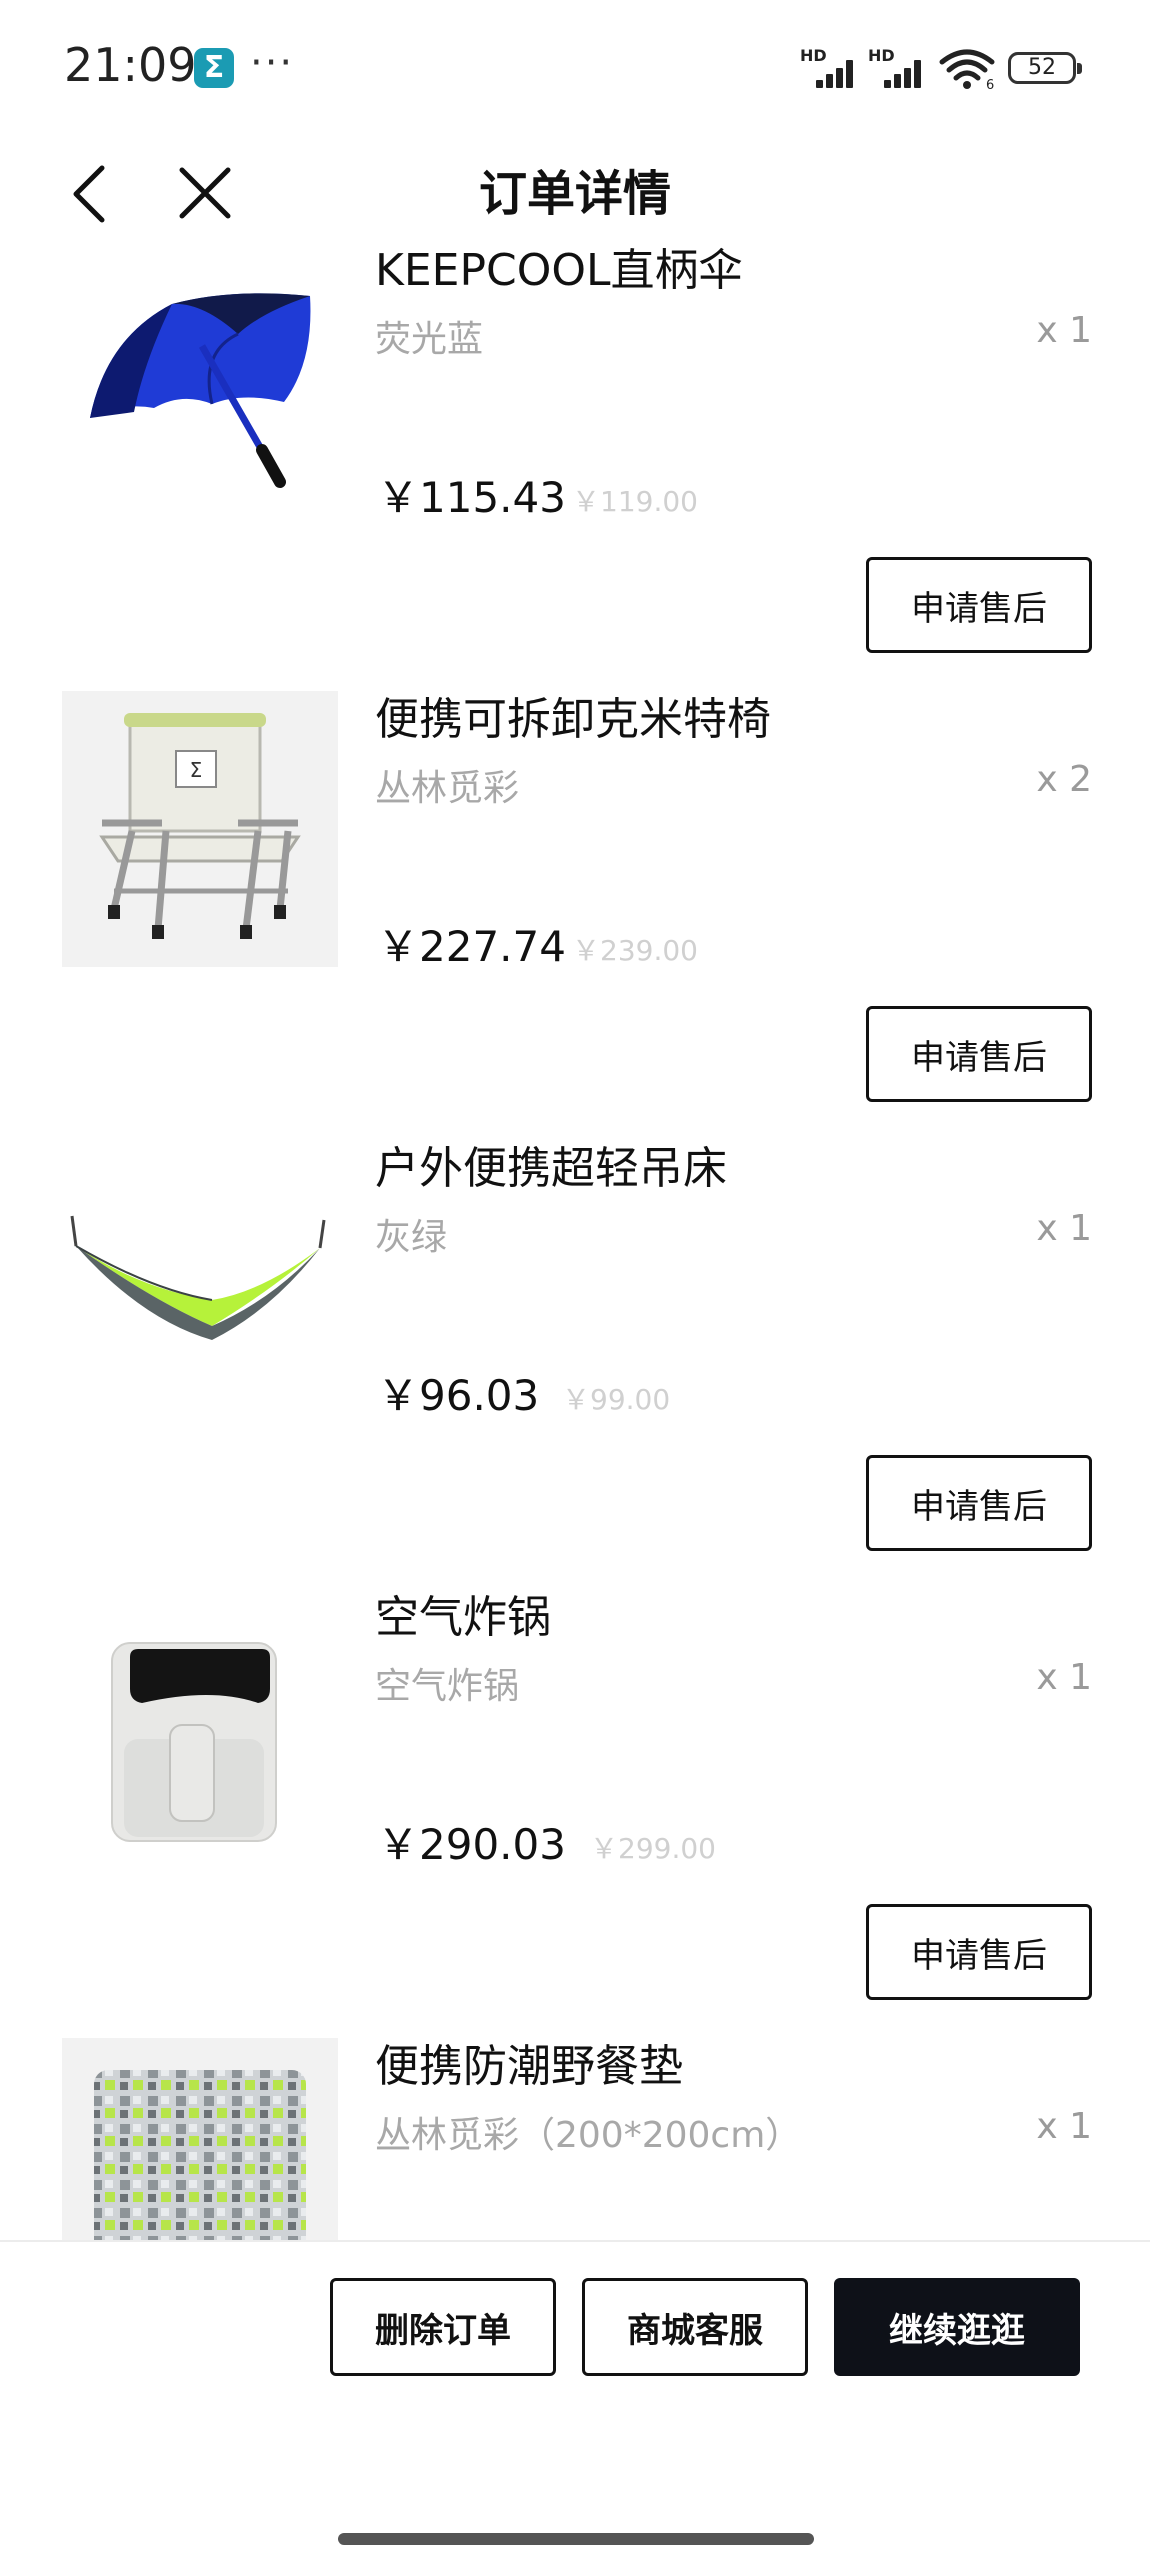 Image resolution: width=1150 pixels, height=2561 pixels. What do you see at coordinates (967, 69) in the screenshot?
I see `wifi-icon: 6` at bounding box center [967, 69].